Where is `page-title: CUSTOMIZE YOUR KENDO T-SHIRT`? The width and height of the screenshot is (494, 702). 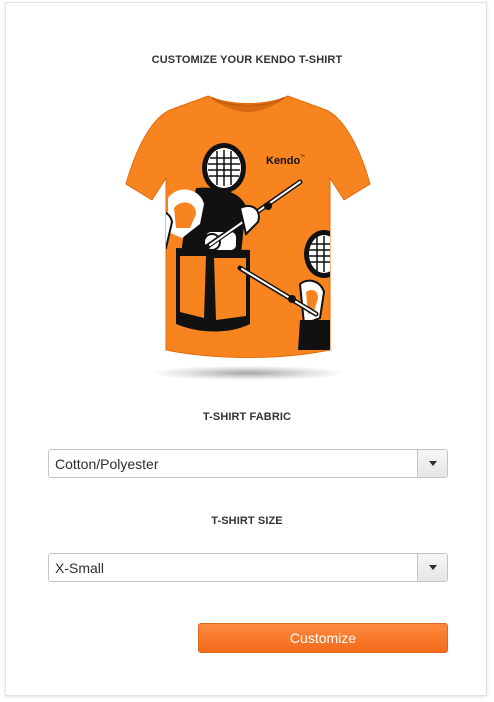 page-title: CUSTOMIZE YOUR KENDO T-SHIRT is located at coordinates (247, 60).